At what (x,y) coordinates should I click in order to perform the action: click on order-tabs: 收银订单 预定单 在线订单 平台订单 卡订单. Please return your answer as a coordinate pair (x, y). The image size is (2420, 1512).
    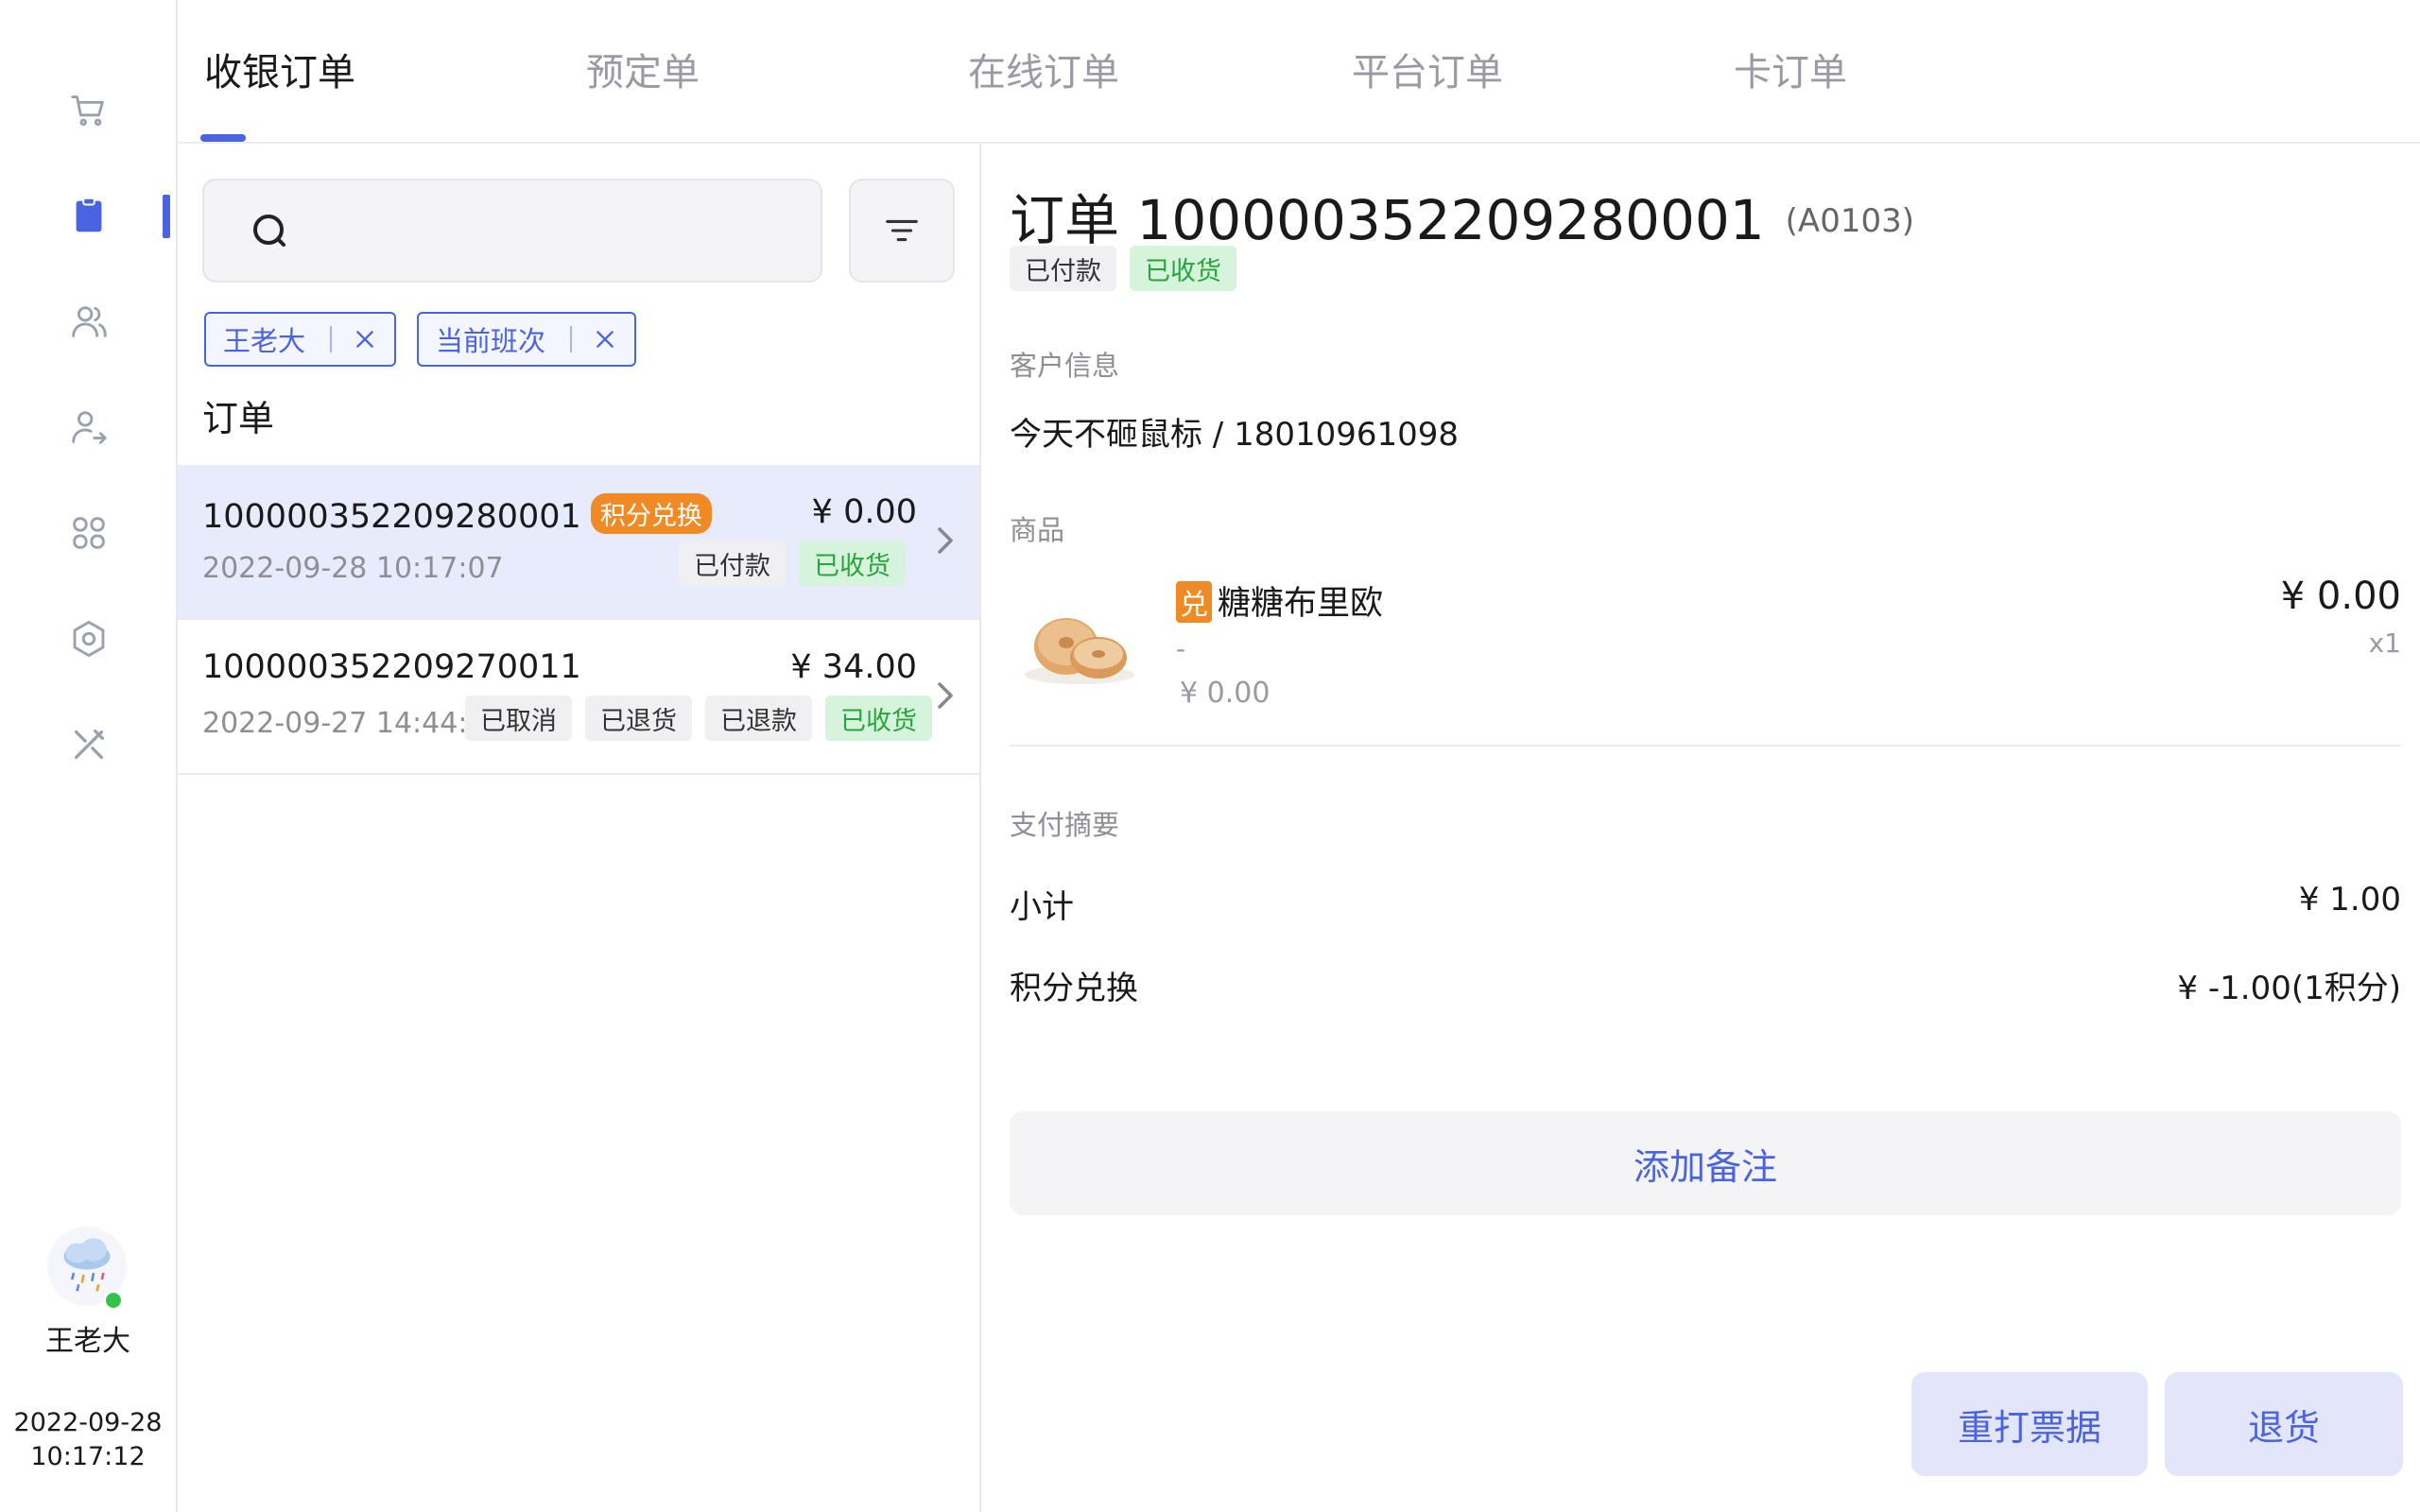
    Looking at the image, I should click on (1298, 72).